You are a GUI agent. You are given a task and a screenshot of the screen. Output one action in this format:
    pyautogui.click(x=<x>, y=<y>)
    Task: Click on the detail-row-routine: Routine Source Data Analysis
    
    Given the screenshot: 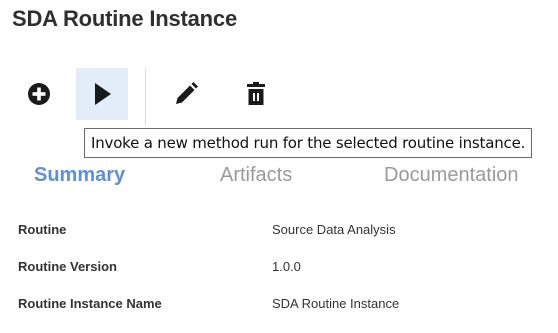 What is the action you would take?
    pyautogui.click(x=283, y=240)
    